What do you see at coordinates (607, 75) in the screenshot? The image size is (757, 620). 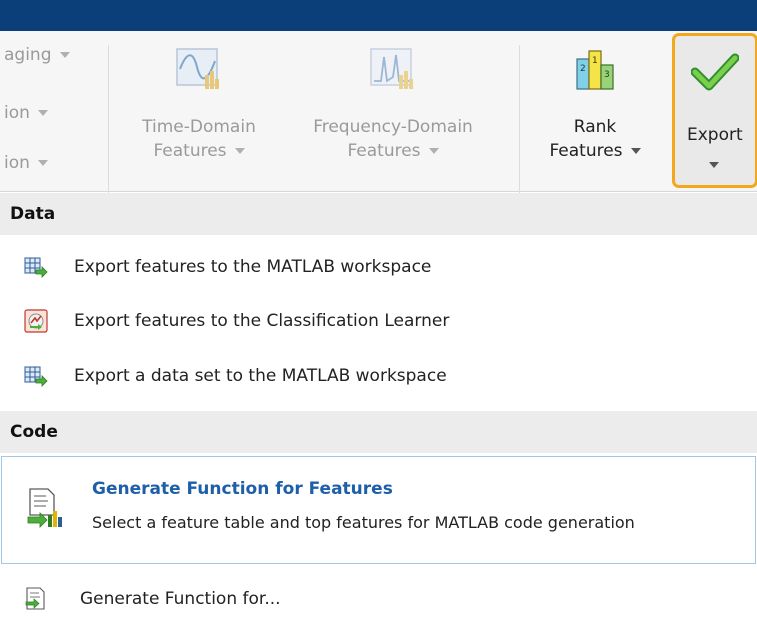 I see `svg-text: 3` at bounding box center [607, 75].